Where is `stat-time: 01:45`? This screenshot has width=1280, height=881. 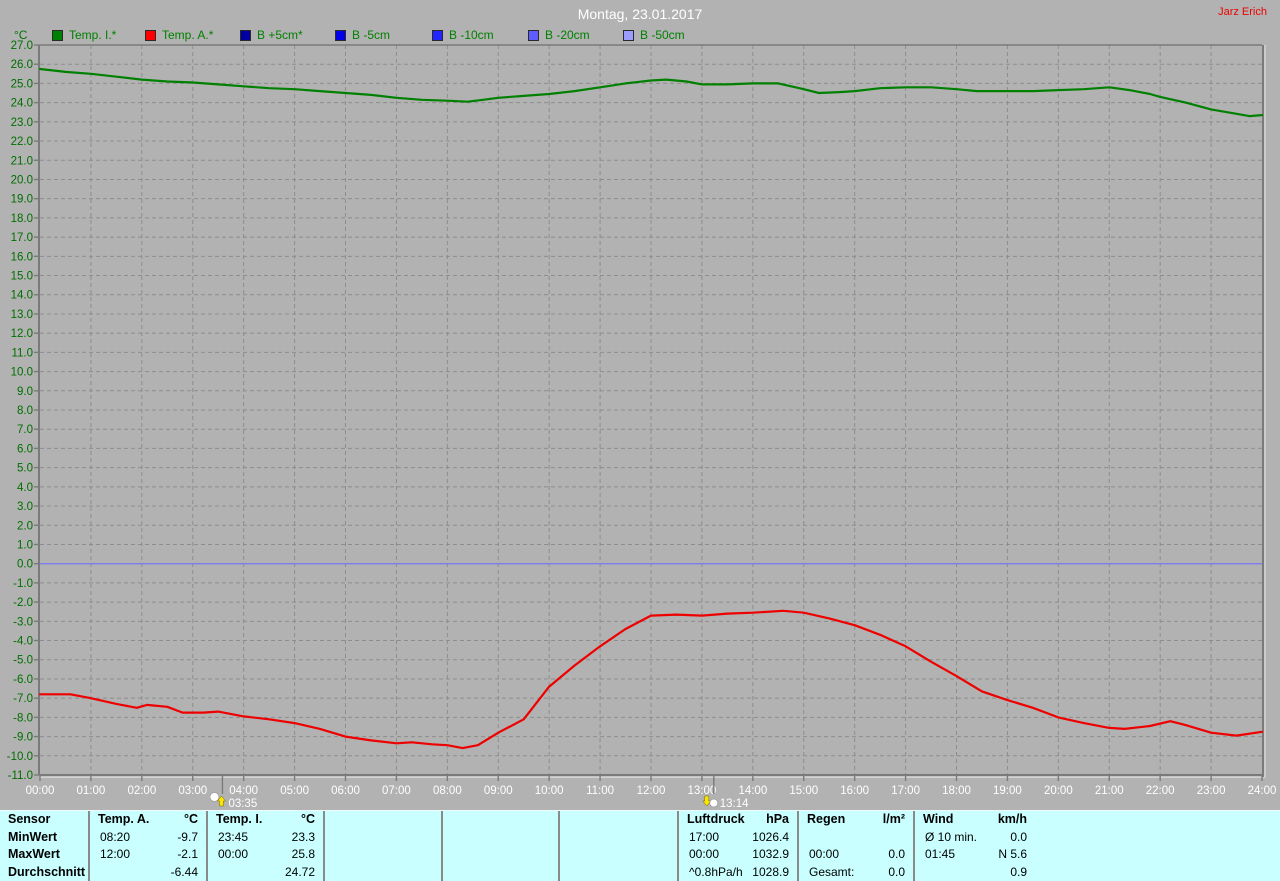
stat-time: 01:45 is located at coordinates (940, 854).